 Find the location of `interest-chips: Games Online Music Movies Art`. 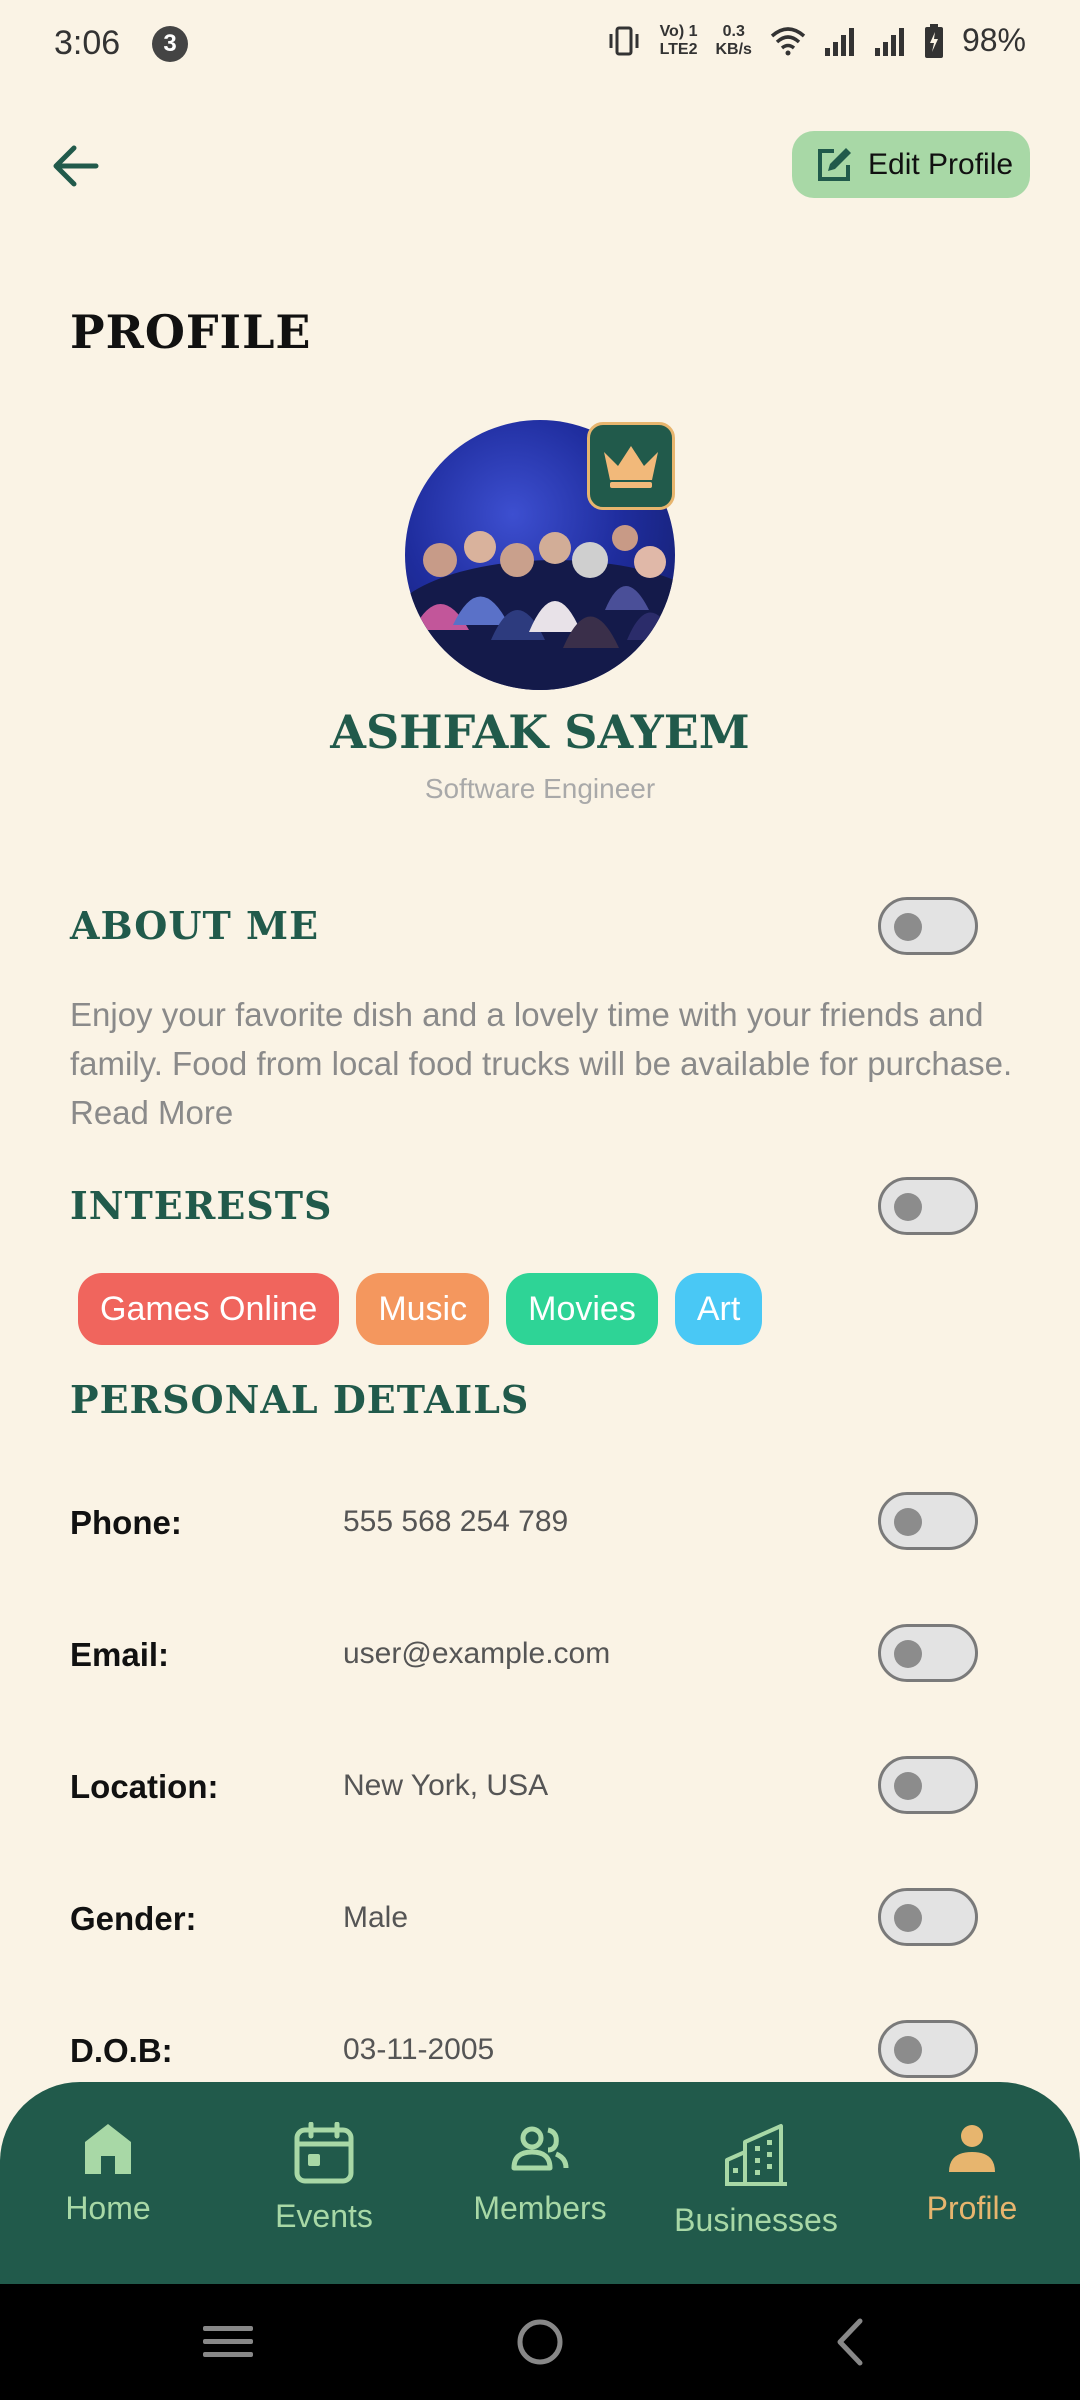

interest-chips: Games Online Music Movies Art is located at coordinates (420, 1309).